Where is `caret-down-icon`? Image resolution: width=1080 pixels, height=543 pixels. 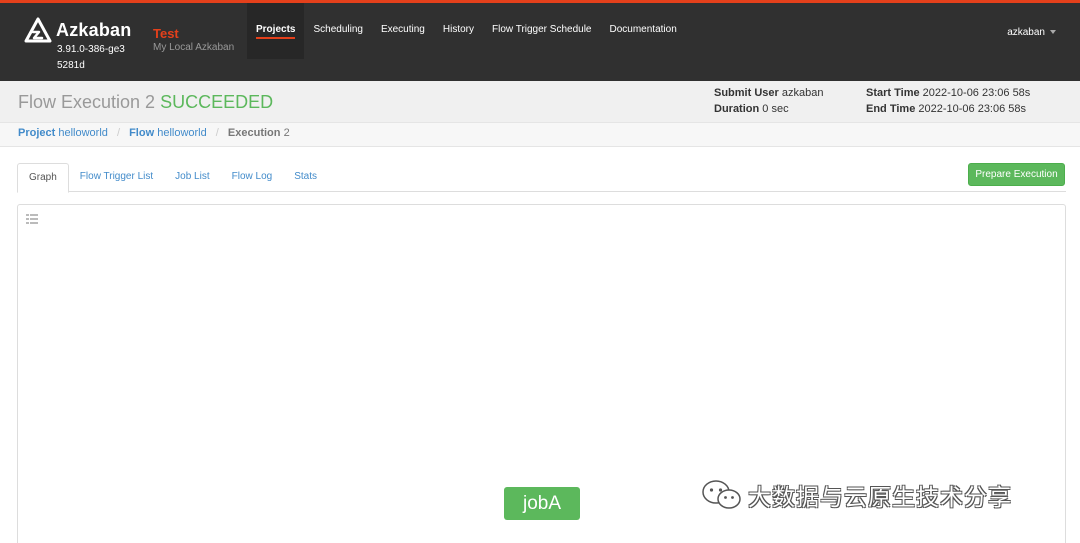
caret-down-icon is located at coordinates (1053, 32).